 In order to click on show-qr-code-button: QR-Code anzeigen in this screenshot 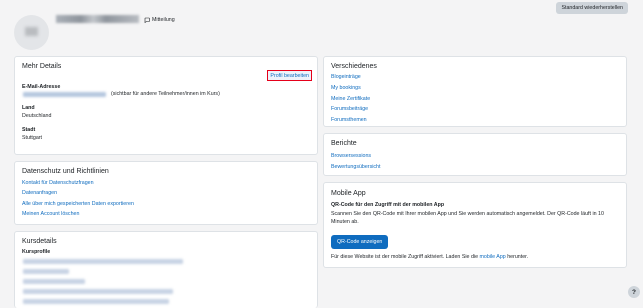, I will do `click(360, 242)`.